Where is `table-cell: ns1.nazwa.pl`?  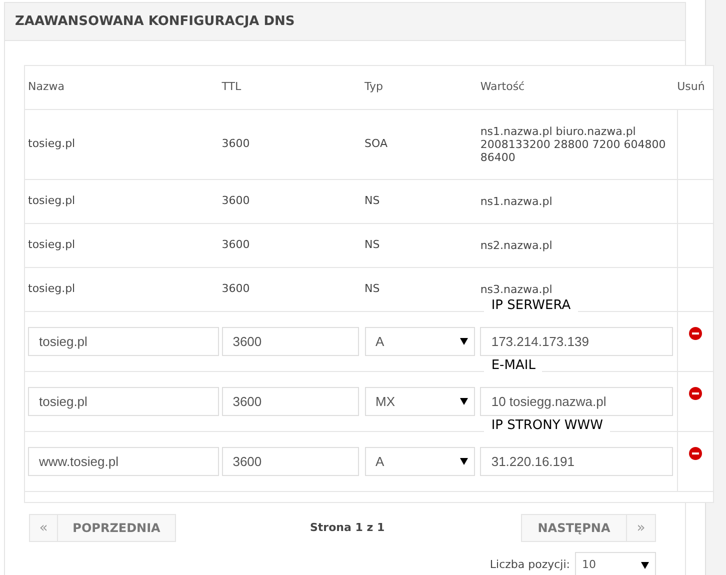 table-cell: ns1.nazwa.pl is located at coordinates (516, 201).